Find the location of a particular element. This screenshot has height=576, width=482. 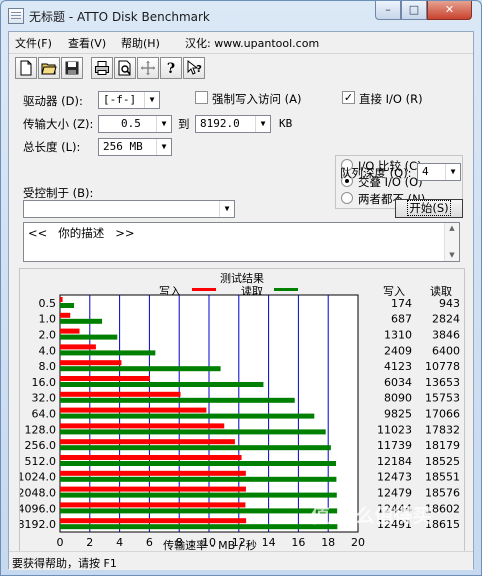

force-write-label: 强制写入访问 (A) is located at coordinates (257, 99).